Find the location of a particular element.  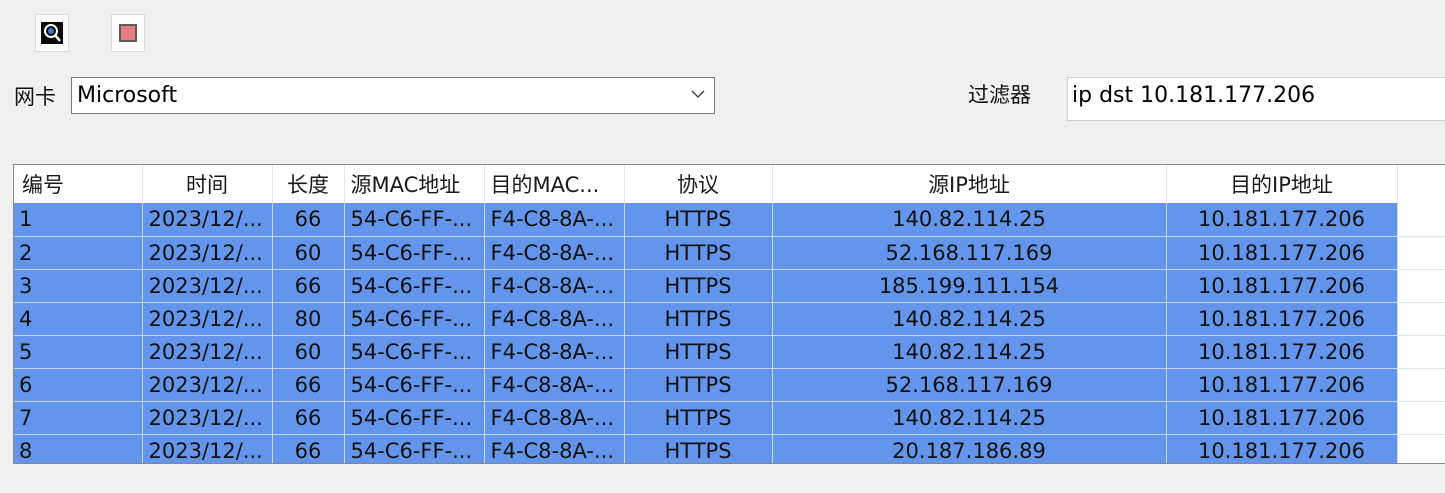

filter-input: ip dst 10.181.177.206 is located at coordinates (1256, 99).